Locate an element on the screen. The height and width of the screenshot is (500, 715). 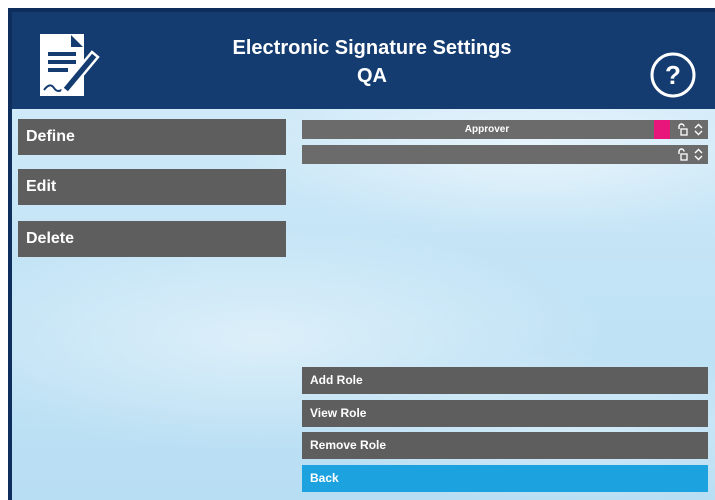
delete-button: Delete is located at coordinates (152, 239).